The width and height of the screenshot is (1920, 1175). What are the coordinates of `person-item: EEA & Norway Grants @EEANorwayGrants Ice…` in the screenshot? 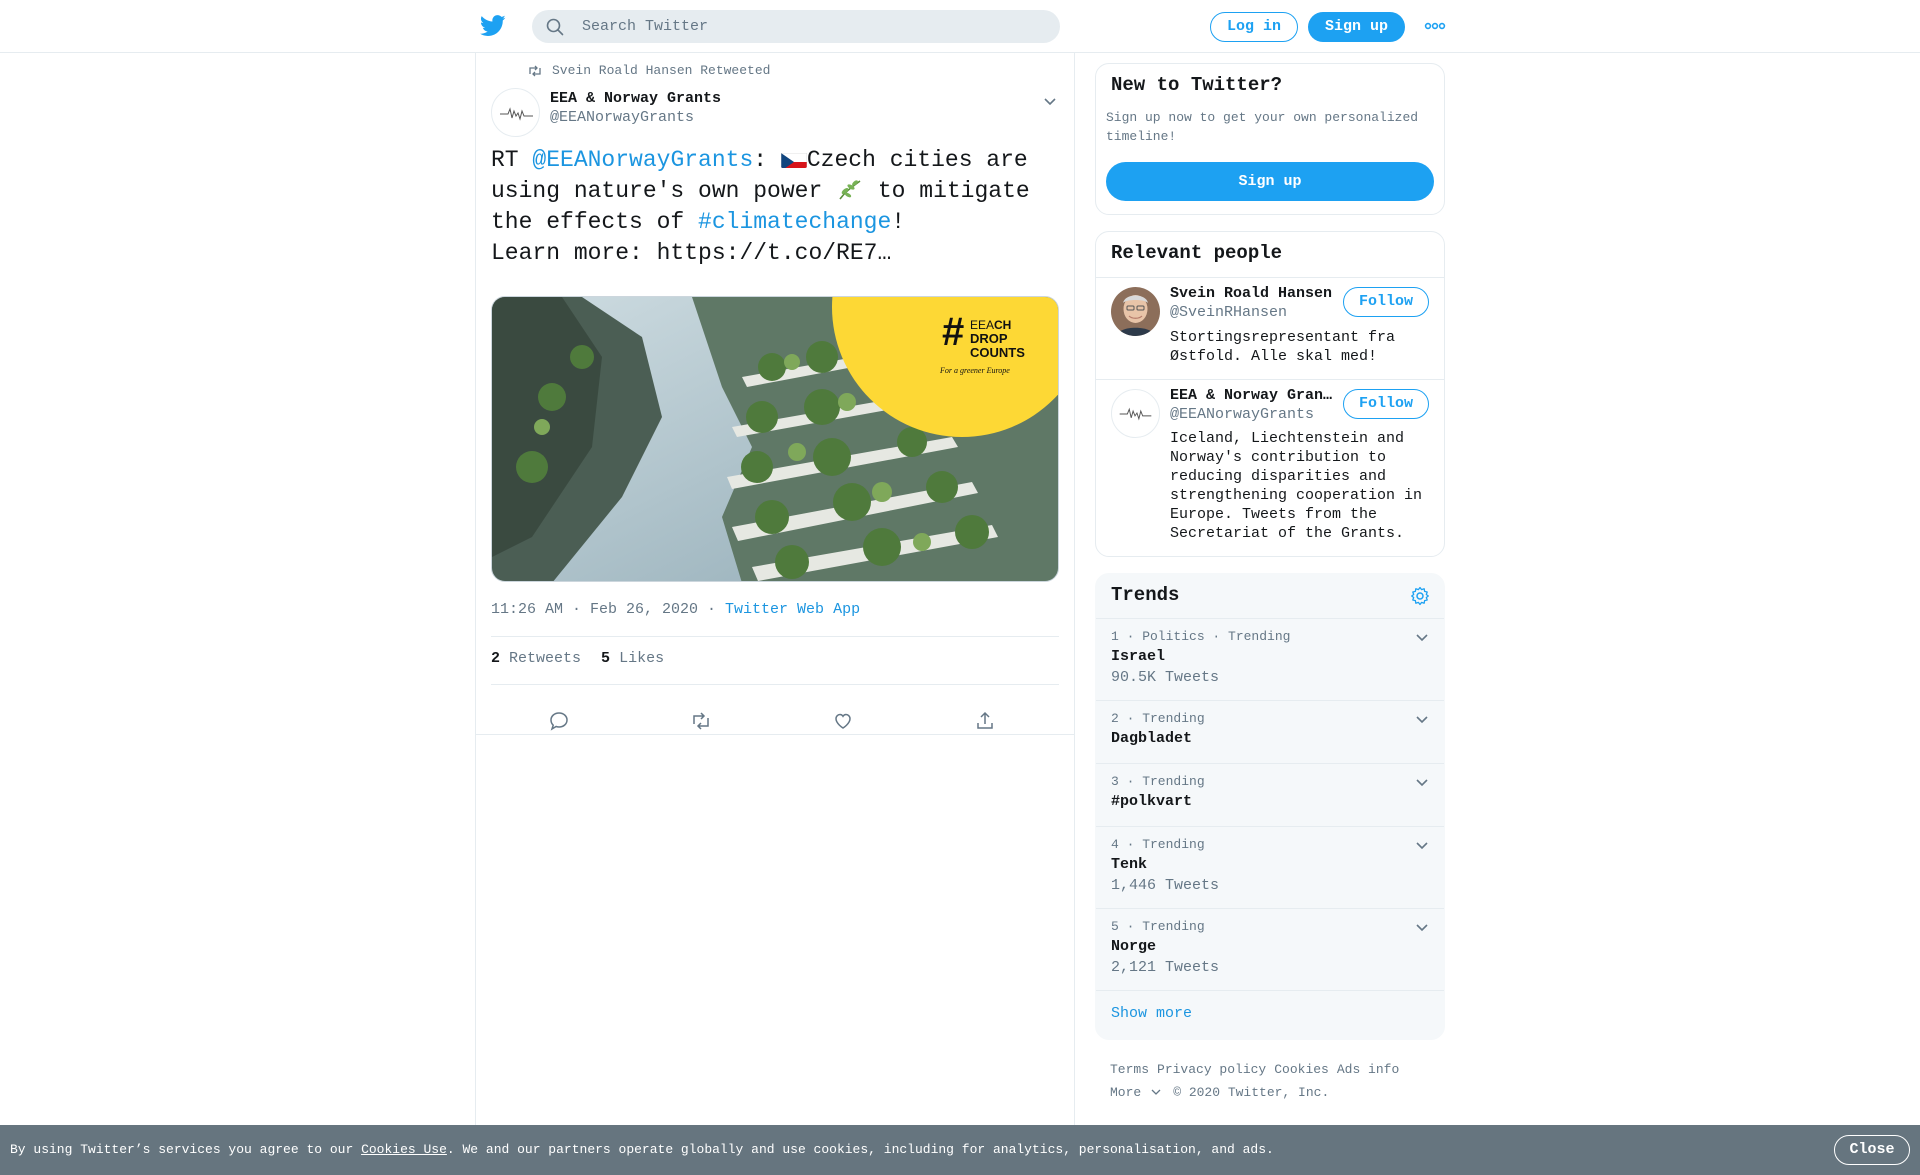 It's located at (1270, 468).